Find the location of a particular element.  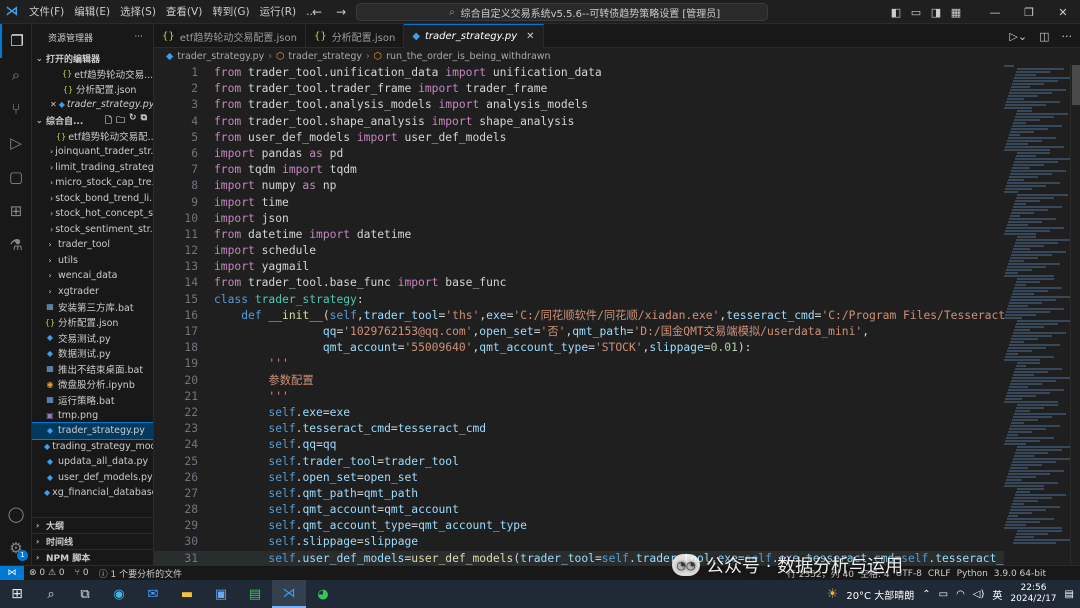

file-item: ◆ user_def_models.py is located at coordinates (92, 478).